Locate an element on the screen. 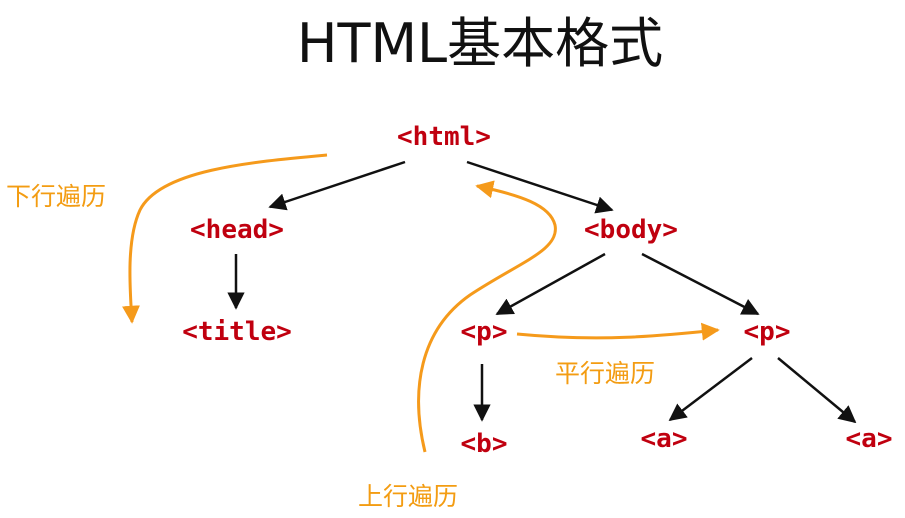 The width and height of the screenshot is (905, 518). edge-body-p2 is located at coordinates (700, 284).